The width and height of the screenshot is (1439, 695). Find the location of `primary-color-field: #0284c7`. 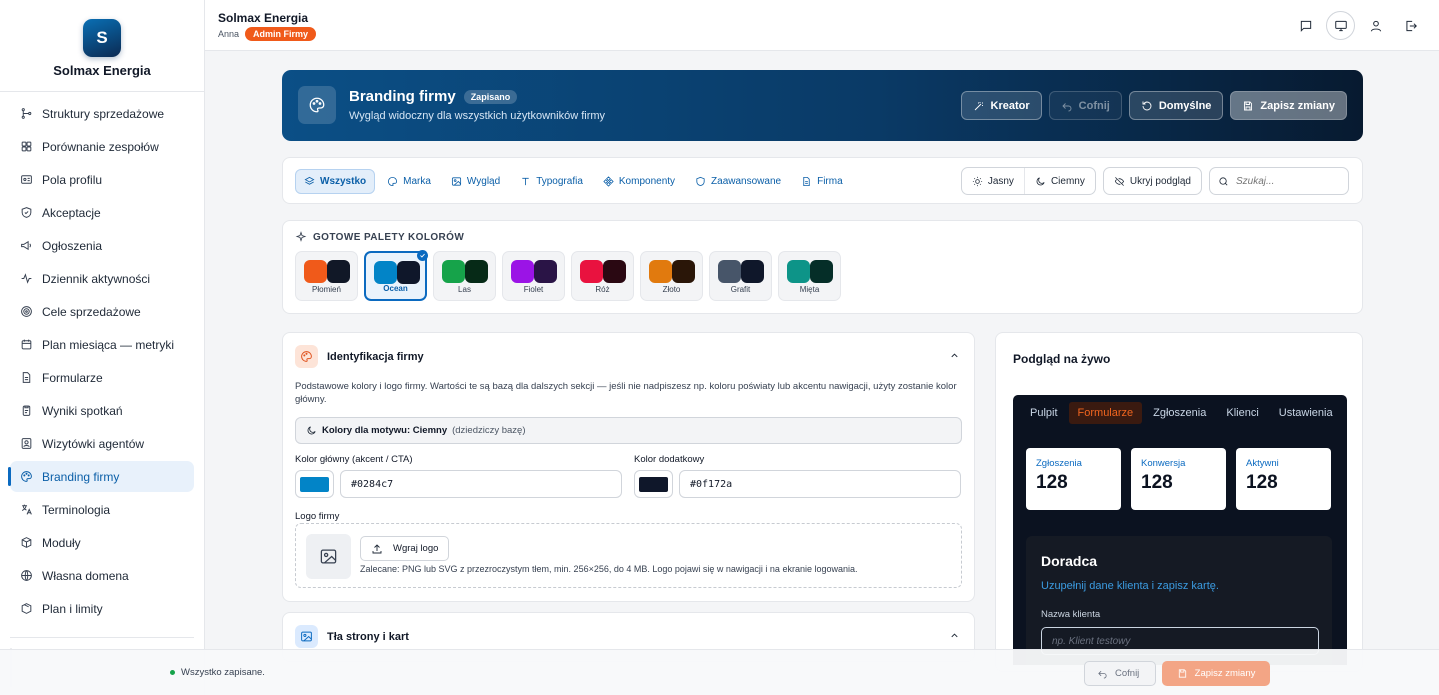

primary-color-field: #0284c7 is located at coordinates (458, 484).